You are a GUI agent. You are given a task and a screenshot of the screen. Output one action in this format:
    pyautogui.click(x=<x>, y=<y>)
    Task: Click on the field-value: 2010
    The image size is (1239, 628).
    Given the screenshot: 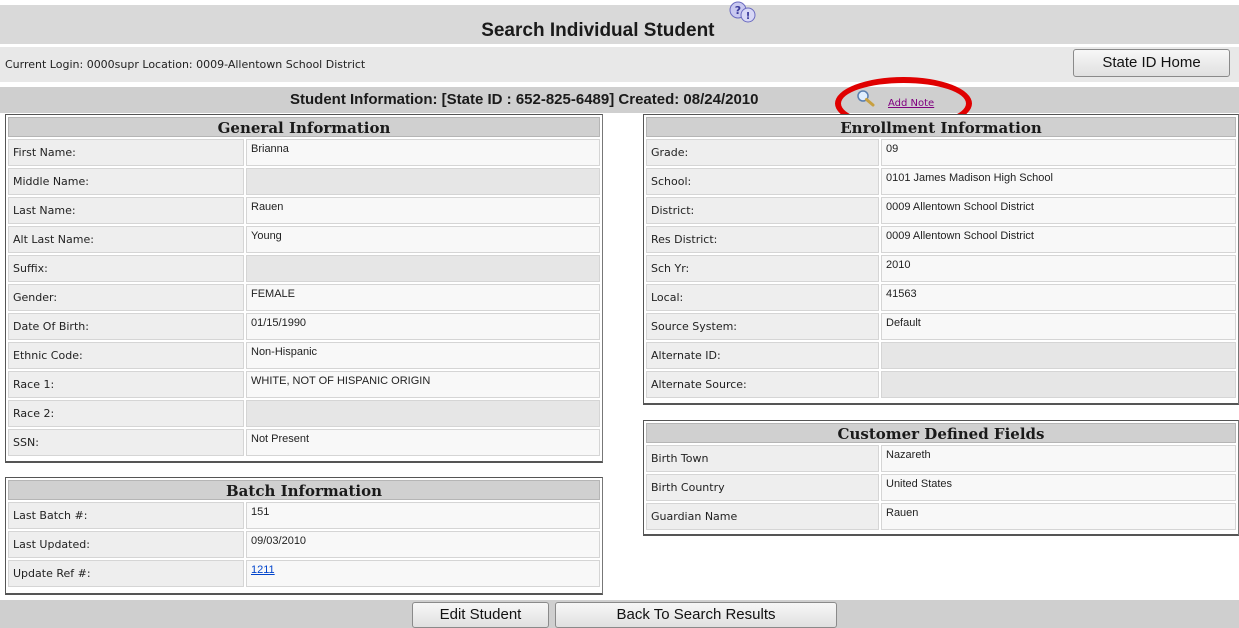 What is the action you would take?
    pyautogui.click(x=1058, y=268)
    